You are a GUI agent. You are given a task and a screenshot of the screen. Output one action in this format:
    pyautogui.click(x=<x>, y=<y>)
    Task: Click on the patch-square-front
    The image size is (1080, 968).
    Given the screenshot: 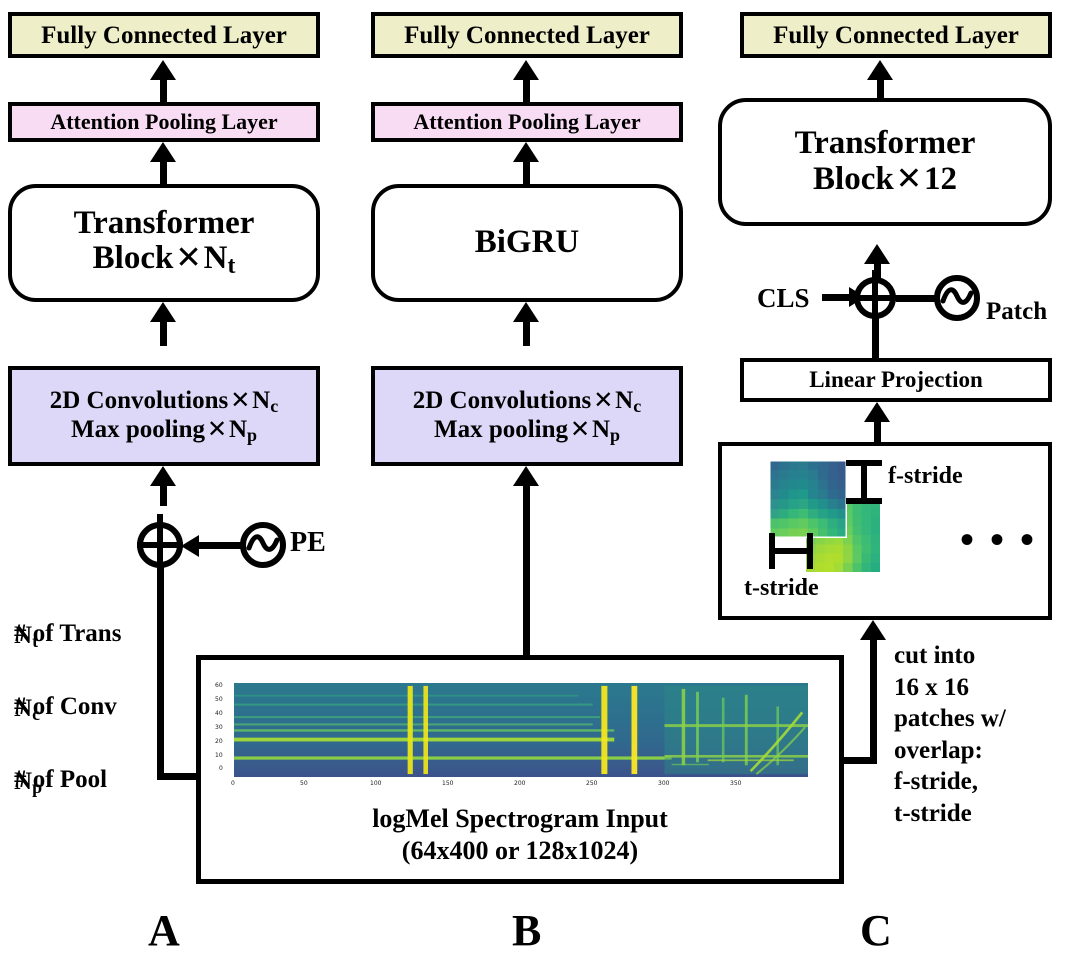 What is the action you would take?
    pyautogui.click(x=808, y=499)
    